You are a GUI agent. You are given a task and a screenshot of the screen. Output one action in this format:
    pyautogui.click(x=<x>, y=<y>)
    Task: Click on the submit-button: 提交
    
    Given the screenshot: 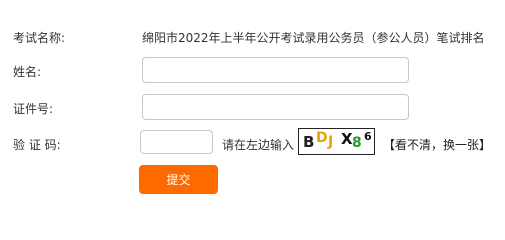 What is the action you would take?
    pyautogui.click(x=178, y=179)
    